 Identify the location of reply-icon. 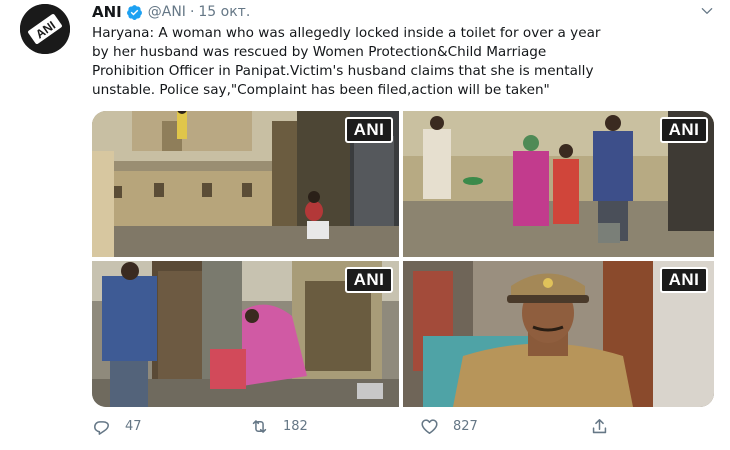
(101, 427).